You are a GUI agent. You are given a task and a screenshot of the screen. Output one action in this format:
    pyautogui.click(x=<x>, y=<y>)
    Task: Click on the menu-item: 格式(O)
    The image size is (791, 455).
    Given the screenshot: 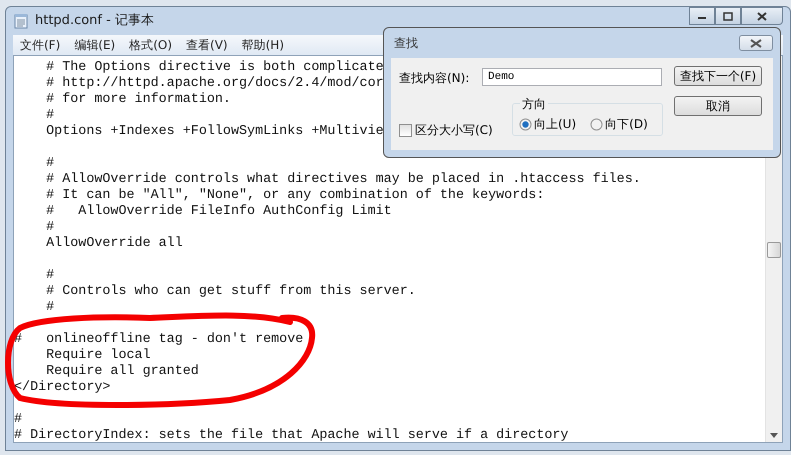 What is the action you would take?
    pyautogui.click(x=151, y=45)
    